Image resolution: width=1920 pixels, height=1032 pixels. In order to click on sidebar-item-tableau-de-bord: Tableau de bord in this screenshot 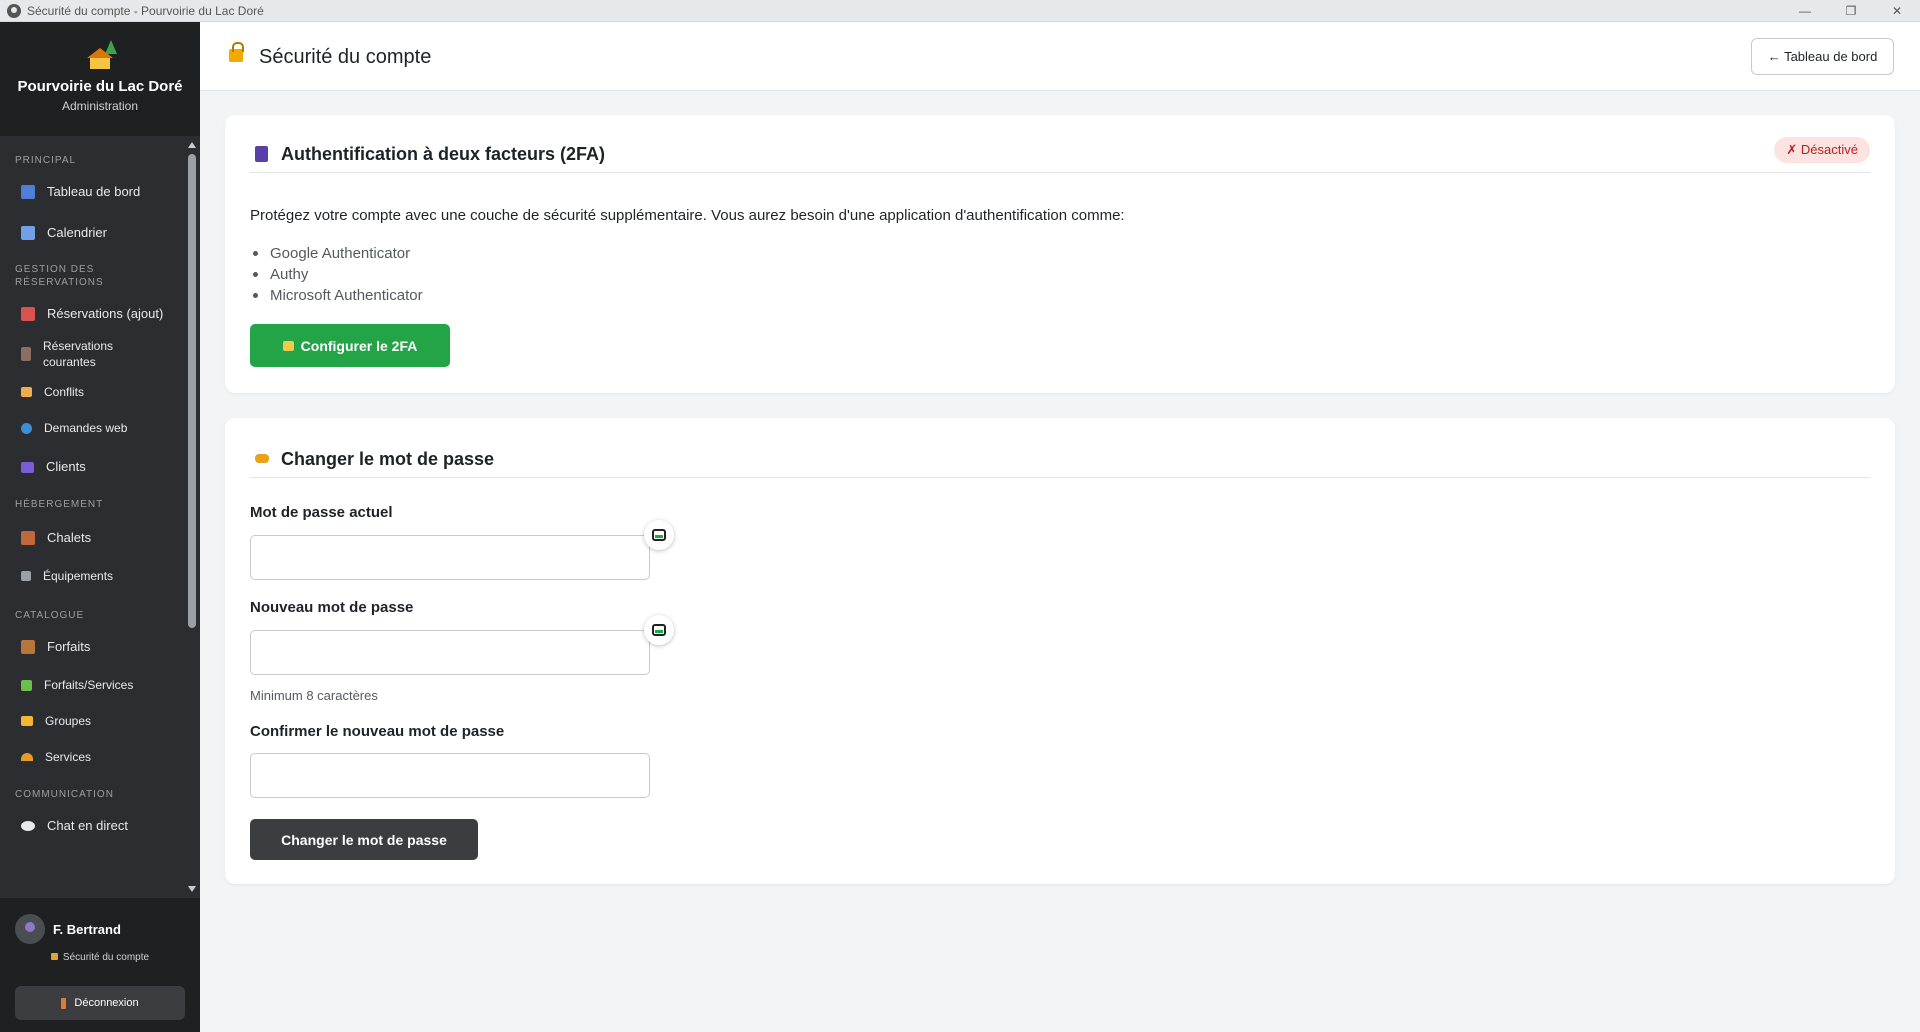, I will do `click(92, 192)`.